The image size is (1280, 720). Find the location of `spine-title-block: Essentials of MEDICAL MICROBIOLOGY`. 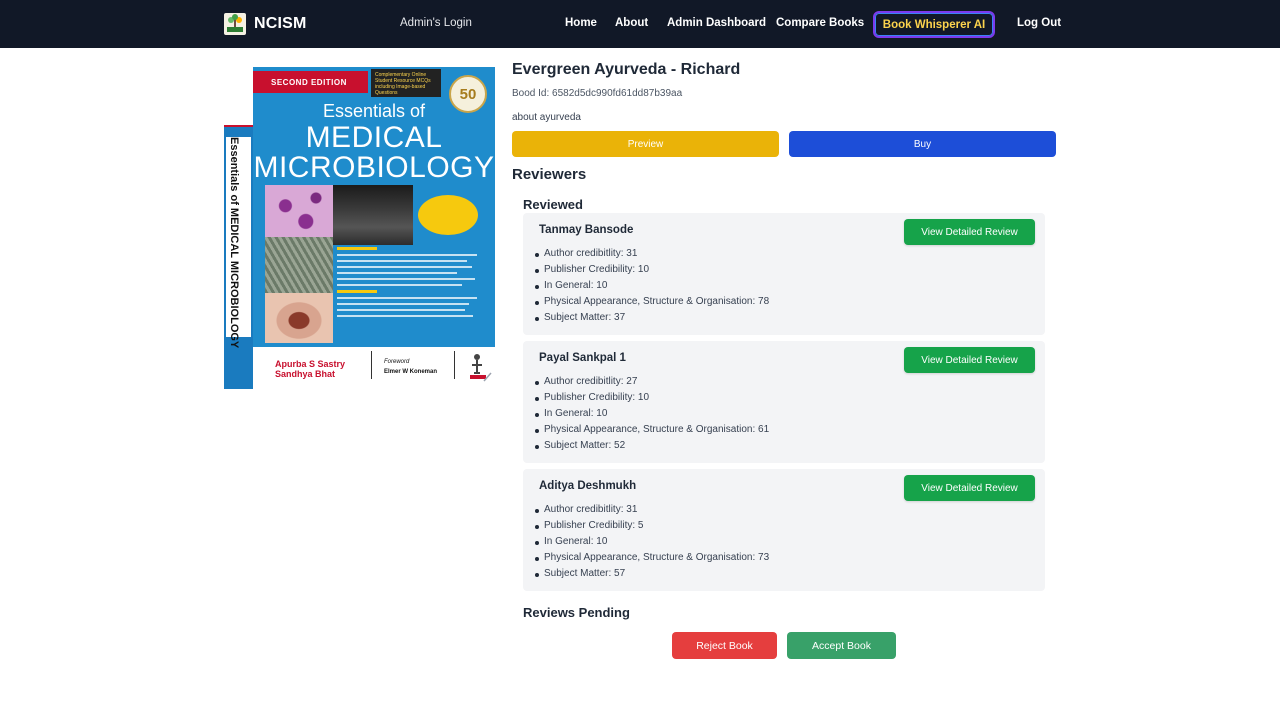

spine-title-block: Essentials of MEDICAL MICROBIOLOGY is located at coordinates (238, 242).